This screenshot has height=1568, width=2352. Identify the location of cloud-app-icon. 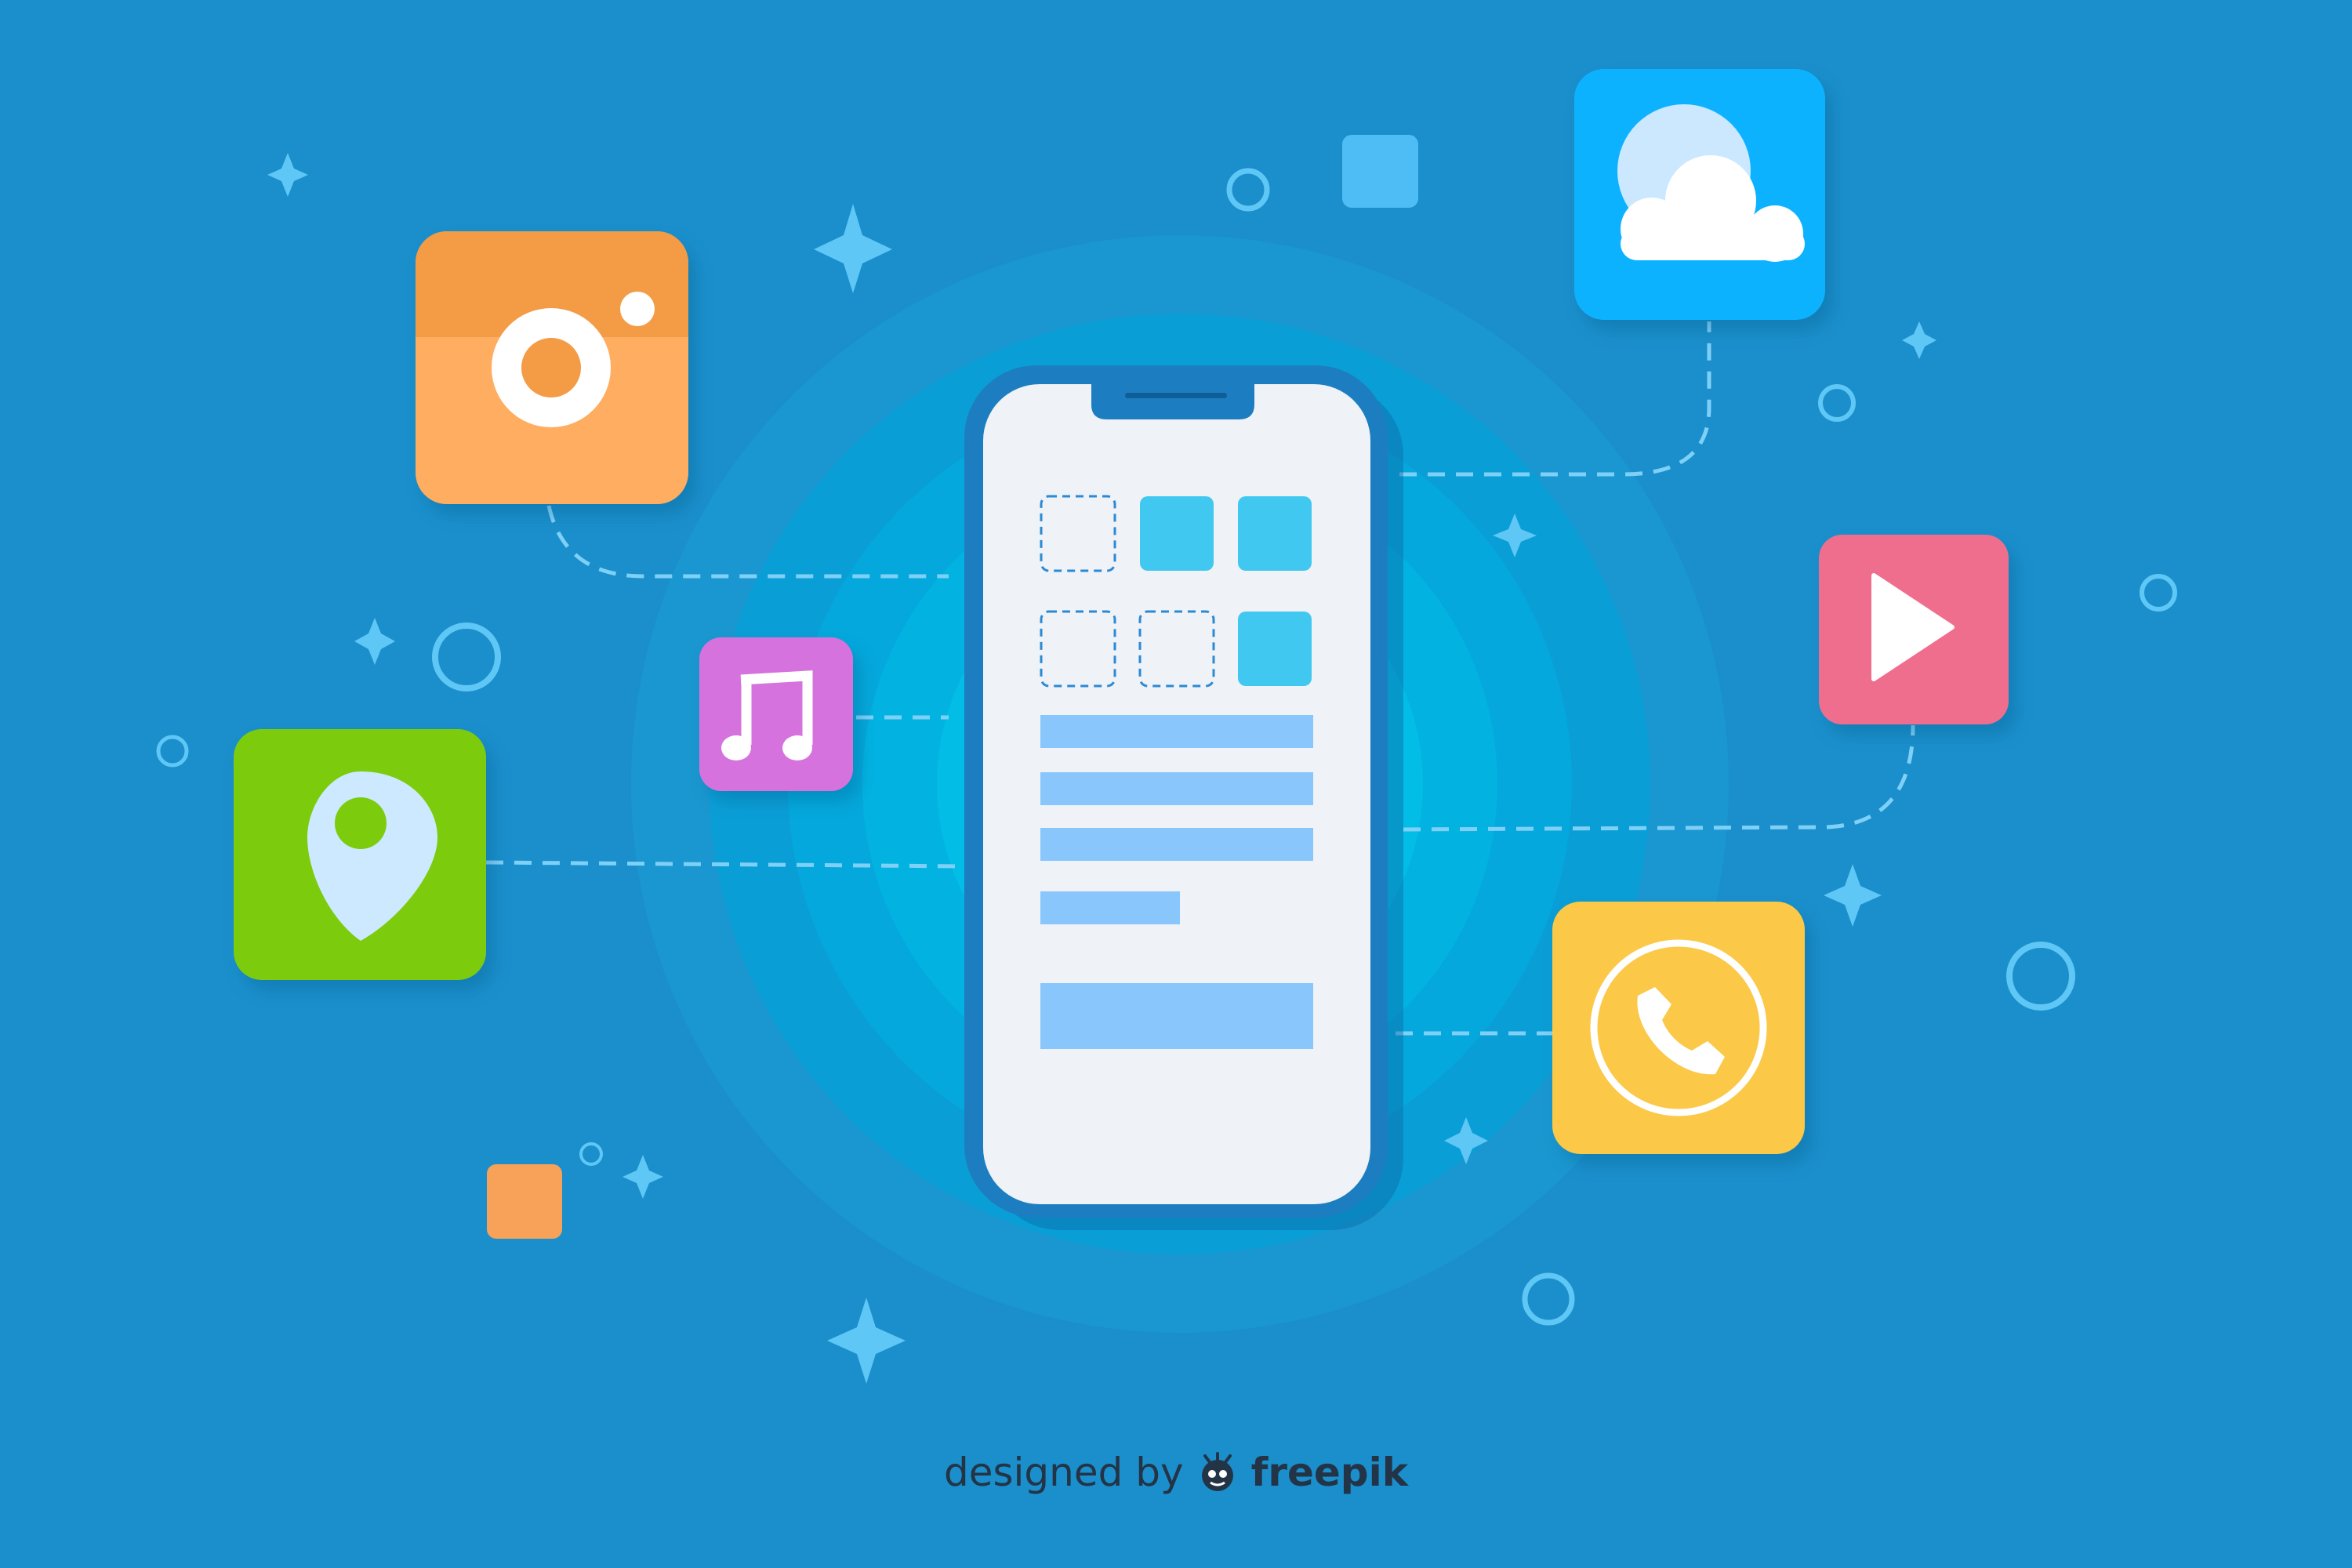
(1699, 195).